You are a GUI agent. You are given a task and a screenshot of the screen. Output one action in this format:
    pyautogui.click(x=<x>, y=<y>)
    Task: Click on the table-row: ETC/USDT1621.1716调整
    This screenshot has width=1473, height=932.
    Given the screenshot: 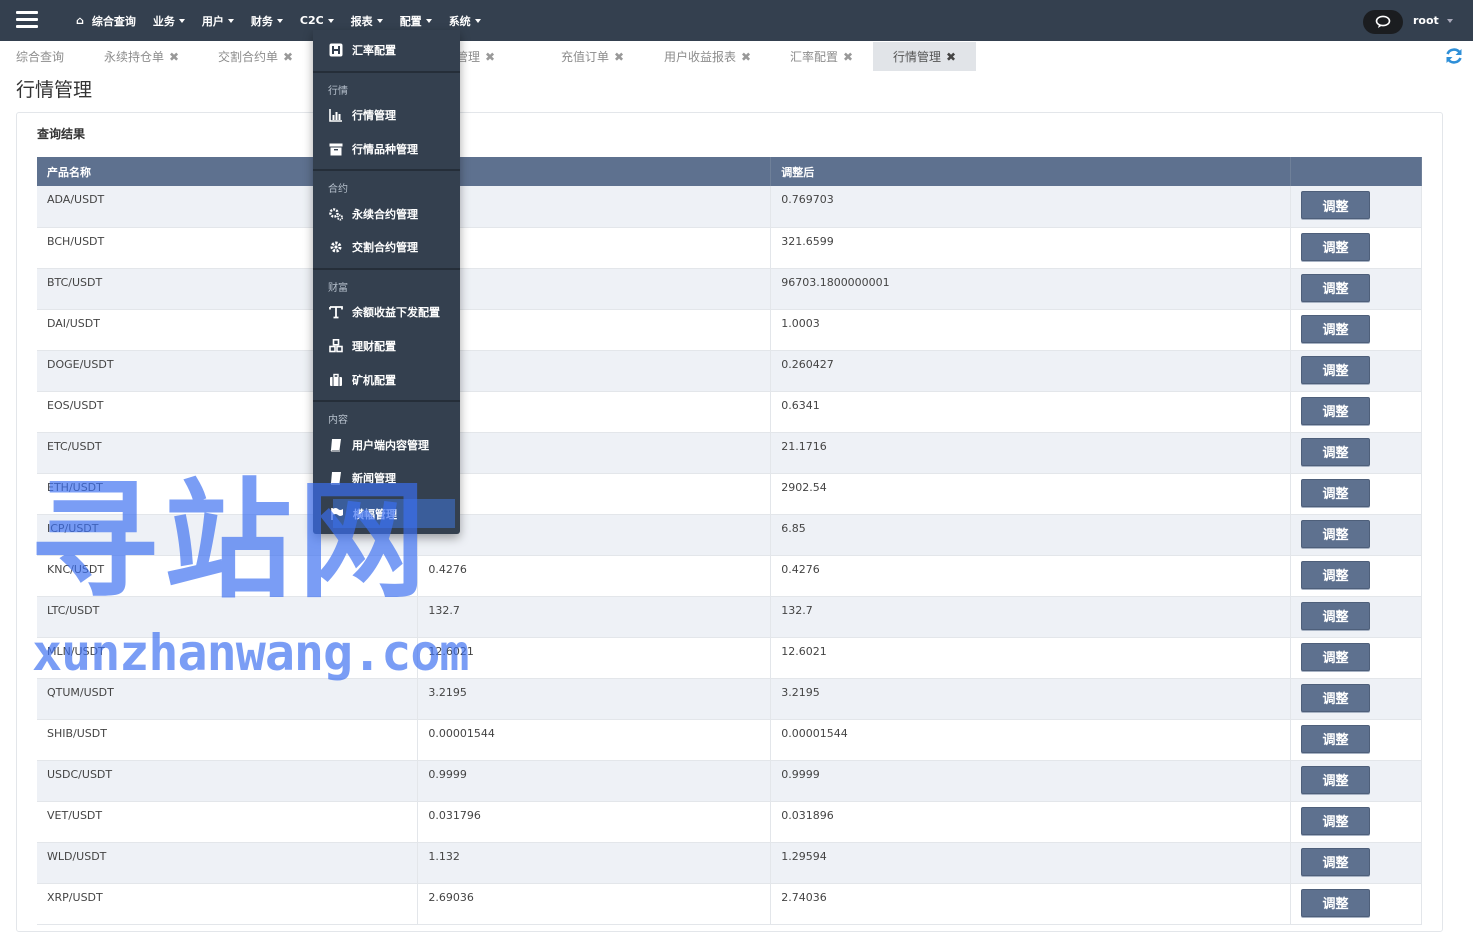 What is the action you would take?
    pyautogui.click(x=729, y=453)
    